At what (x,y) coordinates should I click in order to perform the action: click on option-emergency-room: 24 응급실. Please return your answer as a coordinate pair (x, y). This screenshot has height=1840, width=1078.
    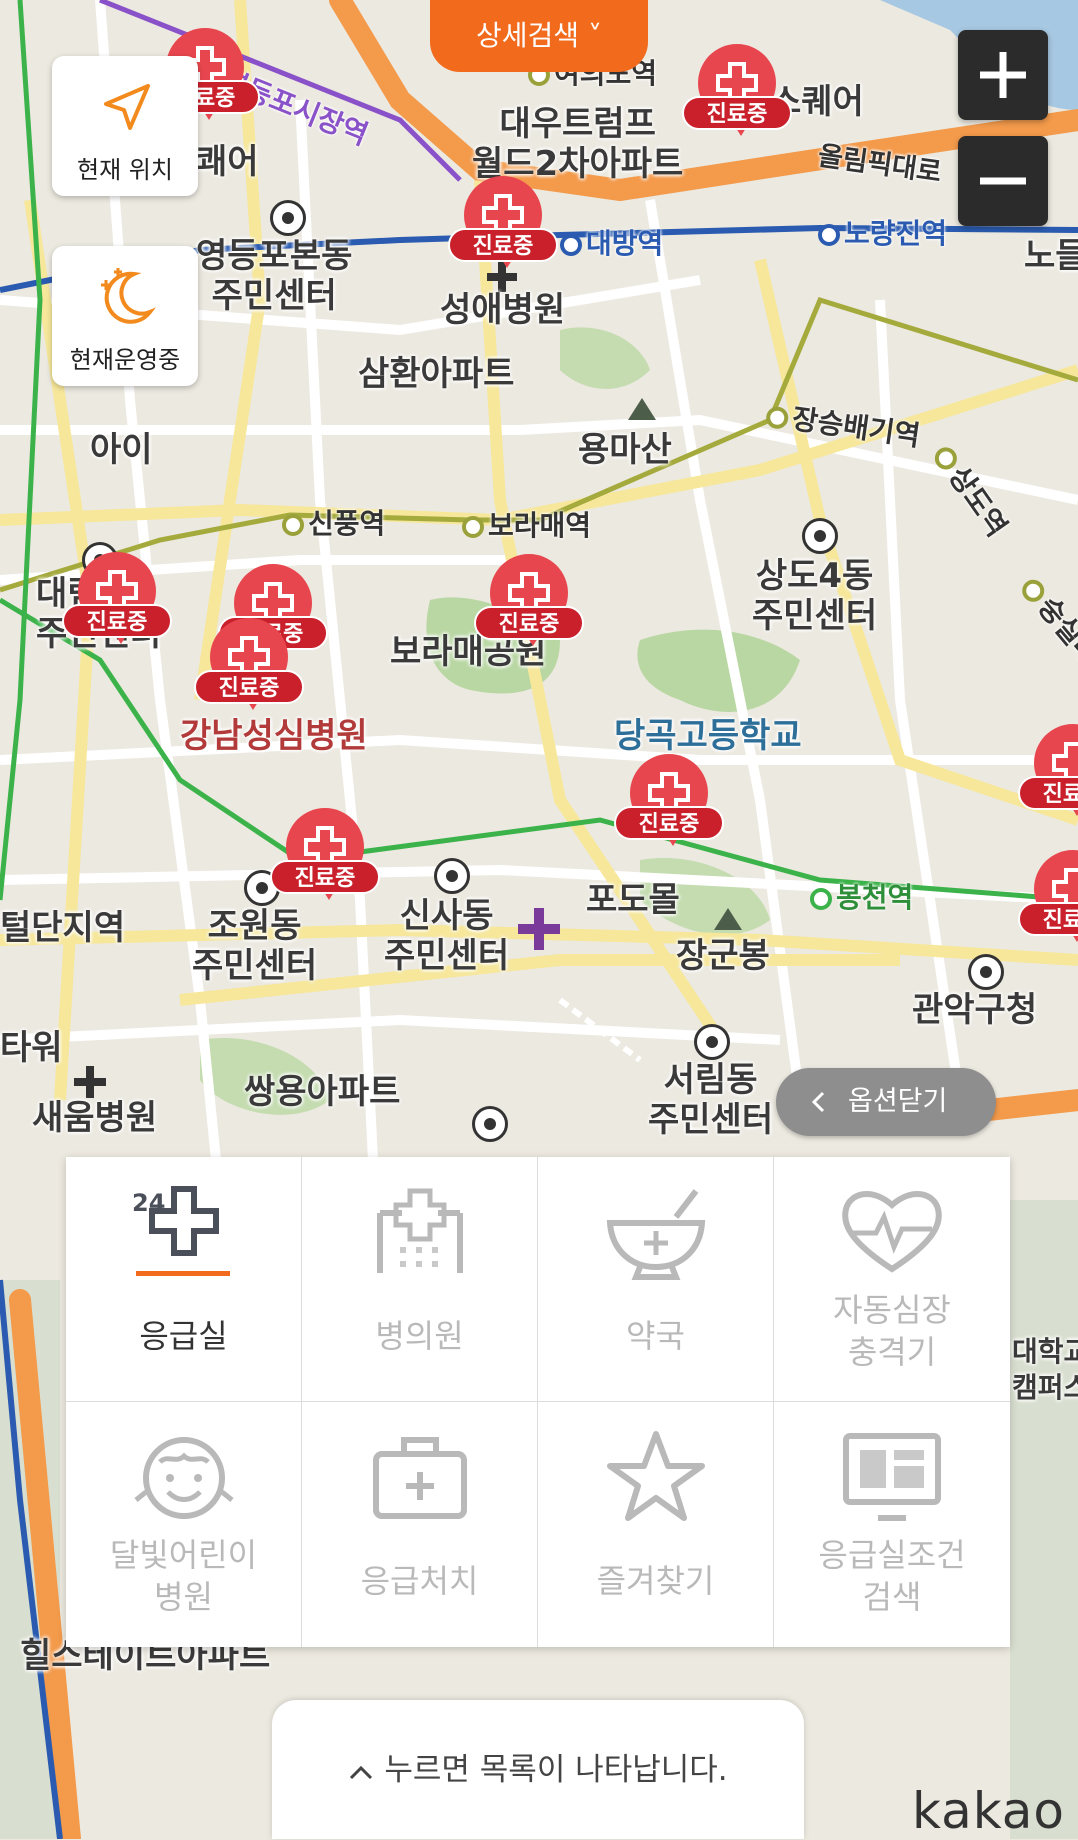
    Looking at the image, I should click on (184, 1279).